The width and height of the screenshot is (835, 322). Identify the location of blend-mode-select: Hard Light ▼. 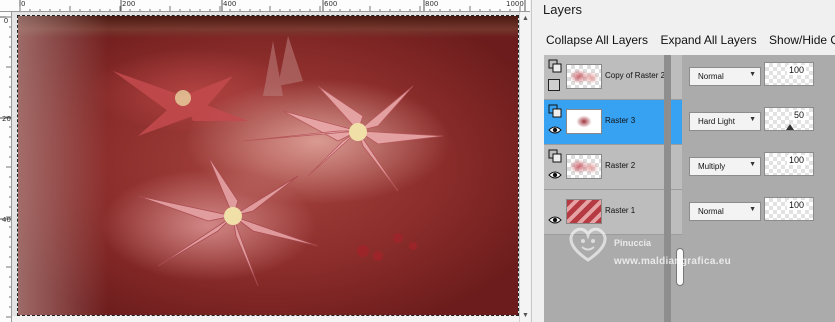
(725, 121).